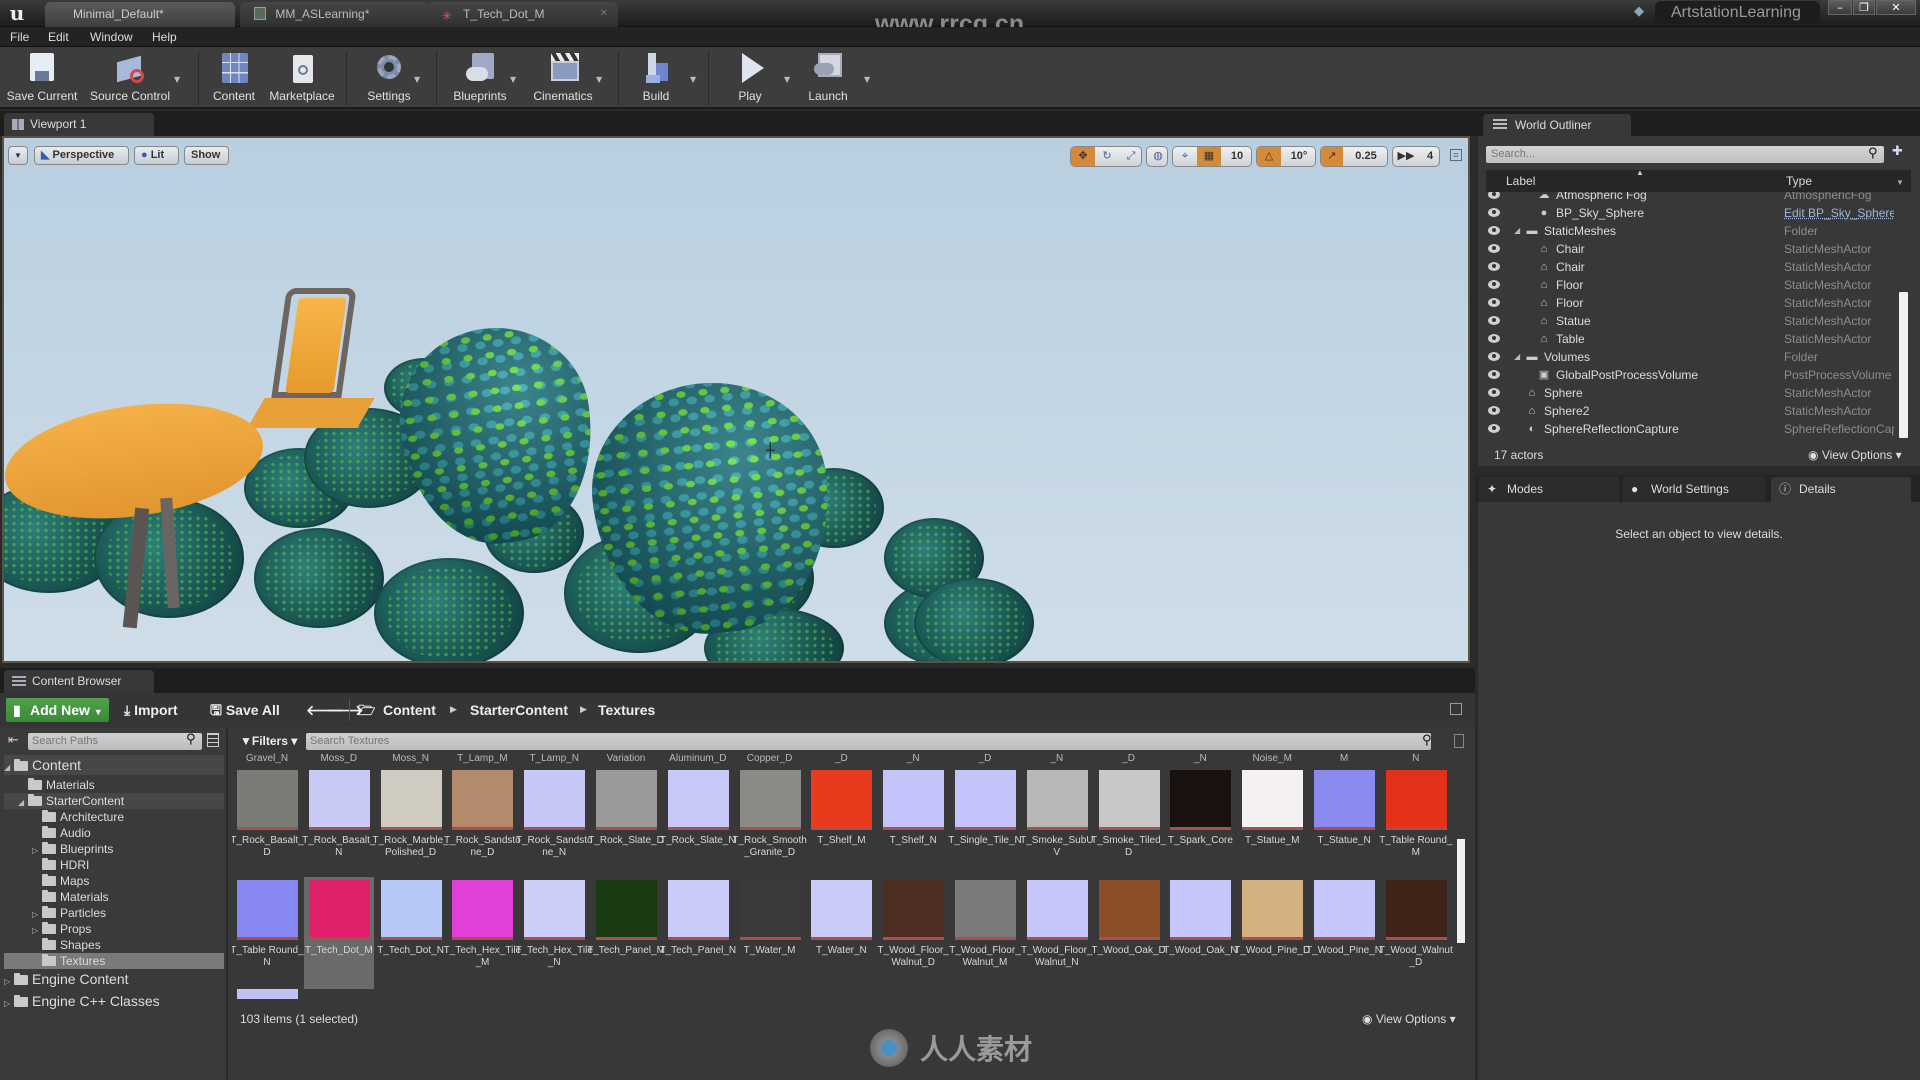 The image size is (1920, 1080). What do you see at coordinates (1272, 933) in the screenshot?
I see `asset-tile: T_Wood_Pine_D` at bounding box center [1272, 933].